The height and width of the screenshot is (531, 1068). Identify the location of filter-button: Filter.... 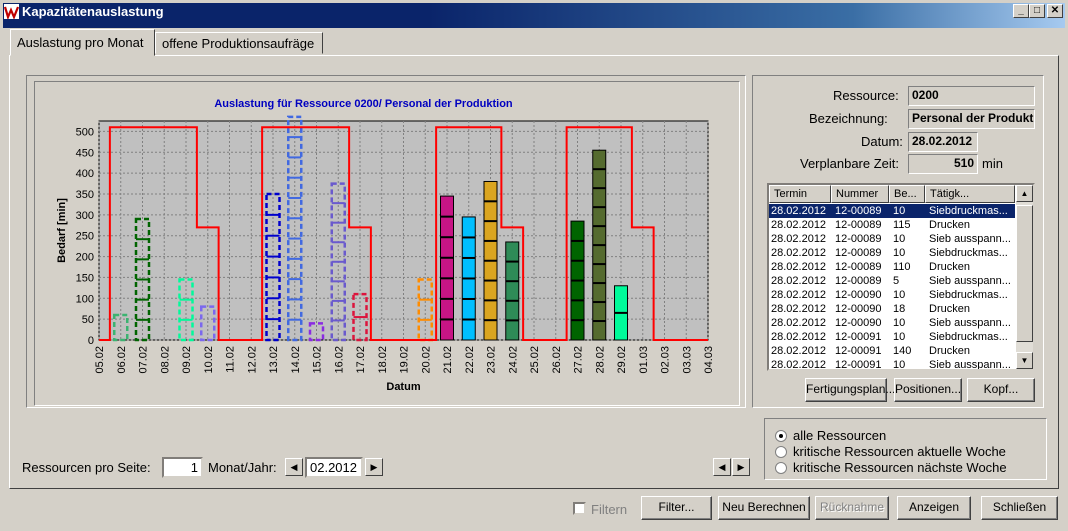
(676, 508).